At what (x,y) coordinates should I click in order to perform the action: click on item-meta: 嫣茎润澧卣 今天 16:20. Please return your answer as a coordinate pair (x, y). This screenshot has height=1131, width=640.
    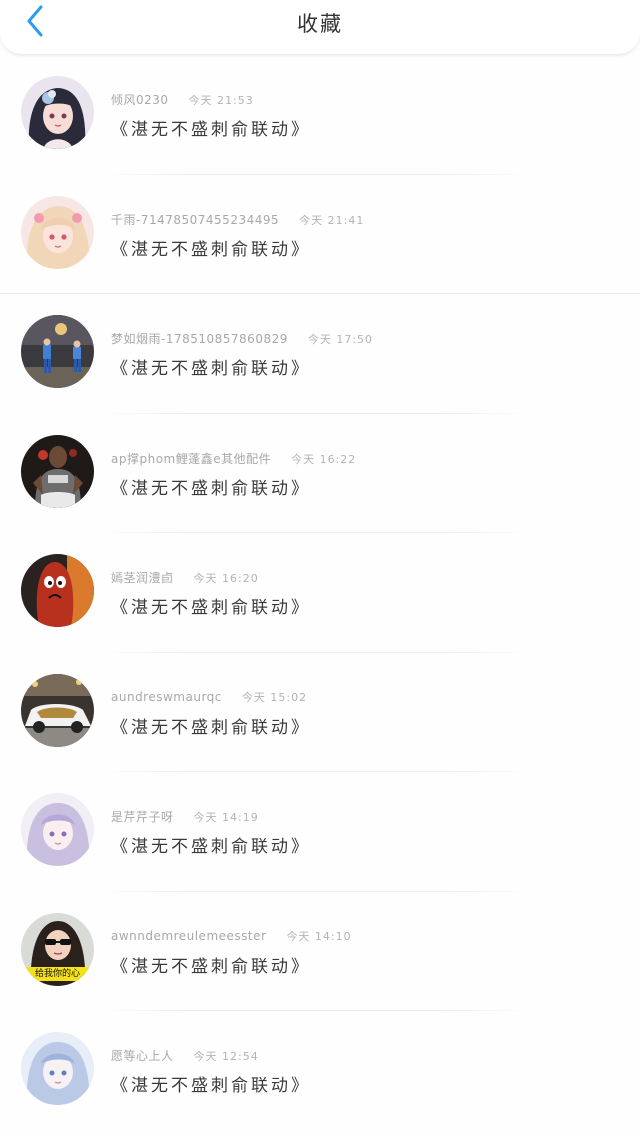
    Looking at the image, I should click on (185, 577).